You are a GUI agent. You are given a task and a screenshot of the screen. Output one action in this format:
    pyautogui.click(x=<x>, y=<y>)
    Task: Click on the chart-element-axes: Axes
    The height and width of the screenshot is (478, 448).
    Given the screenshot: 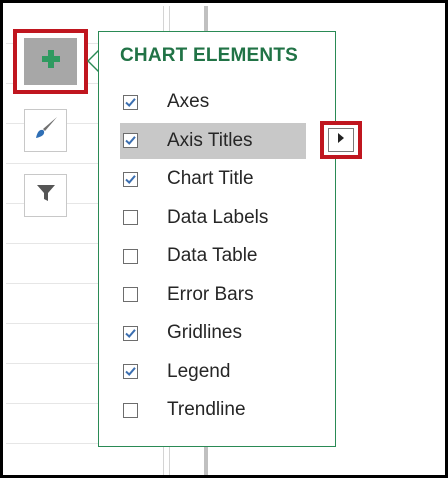 What is the action you would take?
    pyautogui.click(x=215, y=102)
    